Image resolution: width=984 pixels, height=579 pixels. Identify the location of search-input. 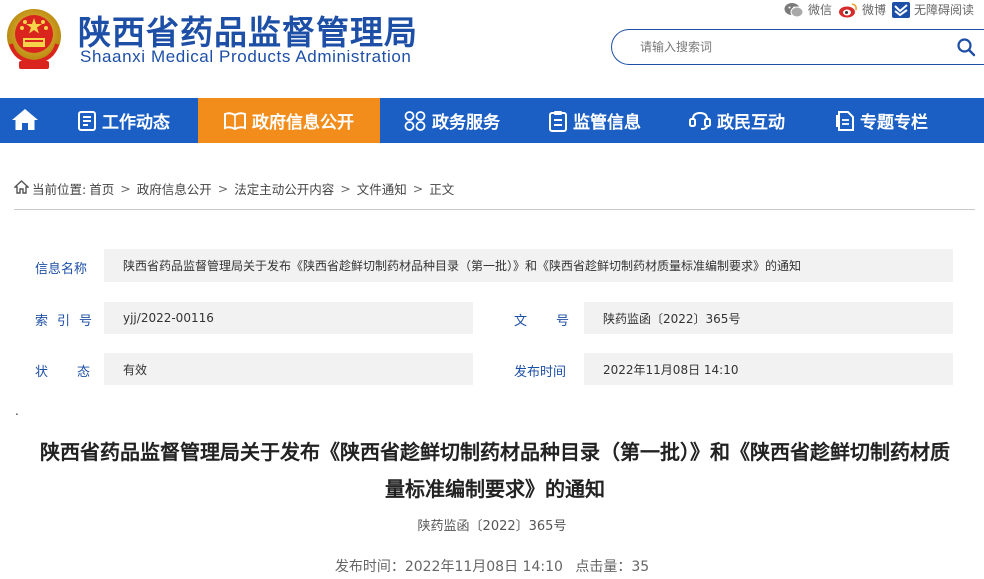
(790, 47).